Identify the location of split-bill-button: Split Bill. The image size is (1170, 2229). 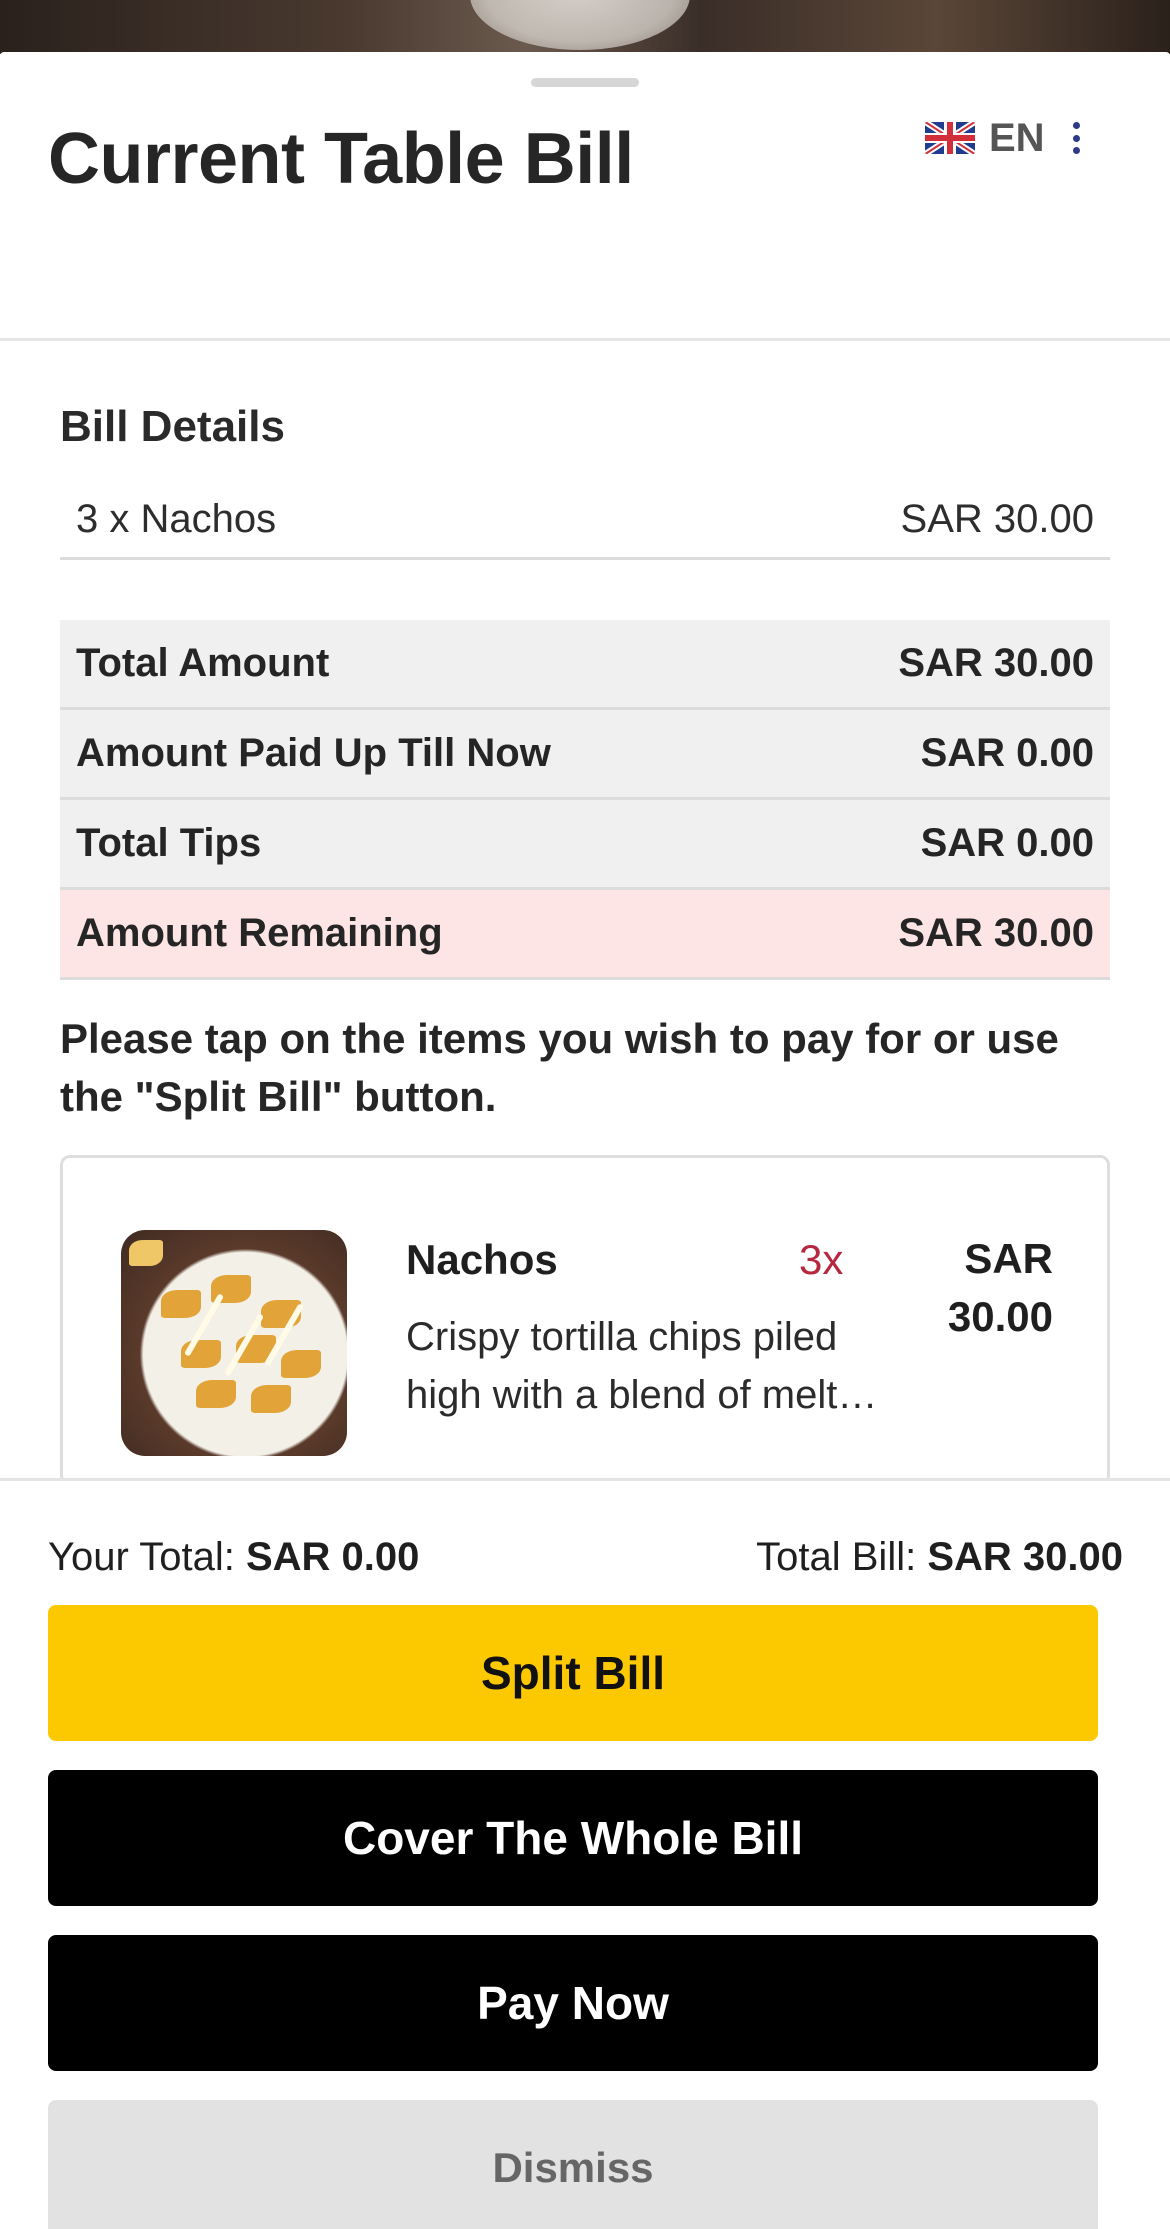
(573, 1673).